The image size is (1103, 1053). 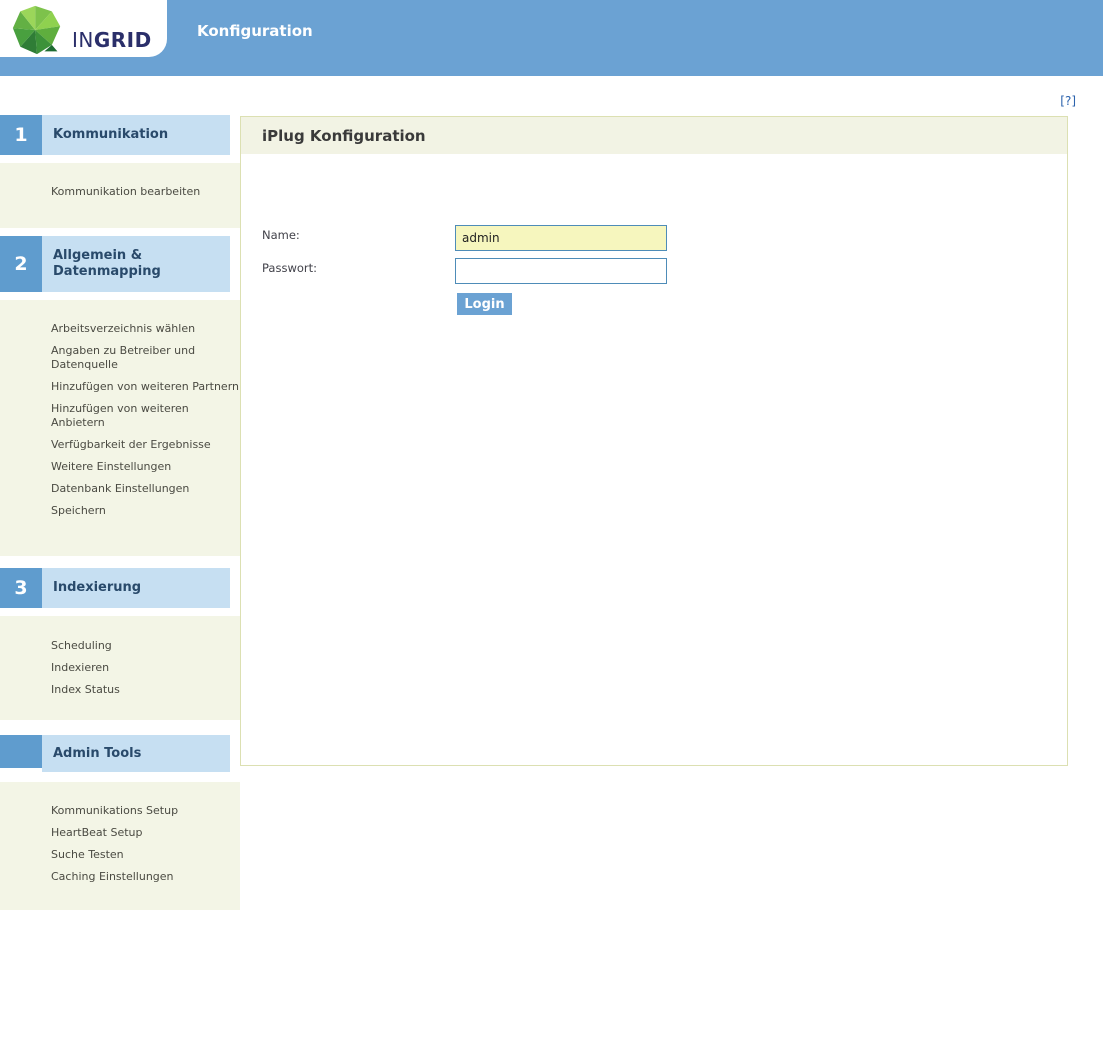 What do you see at coordinates (146, 445) in the screenshot?
I see `sidebar-link: Verfügbarkeit der Ergebnisse` at bounding box center [146, 445].